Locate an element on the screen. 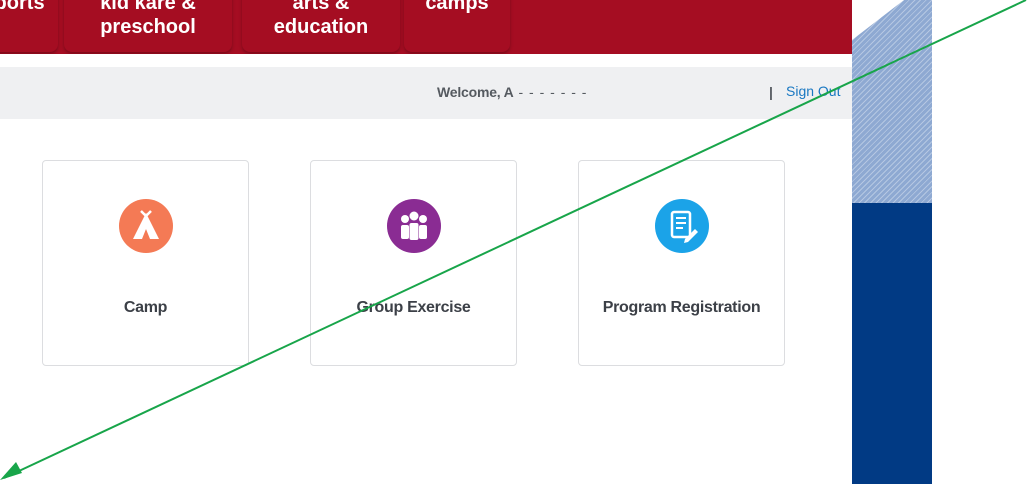 The image size is (1028, 484). camp-card: Camp is located at coordinates (145, 263).